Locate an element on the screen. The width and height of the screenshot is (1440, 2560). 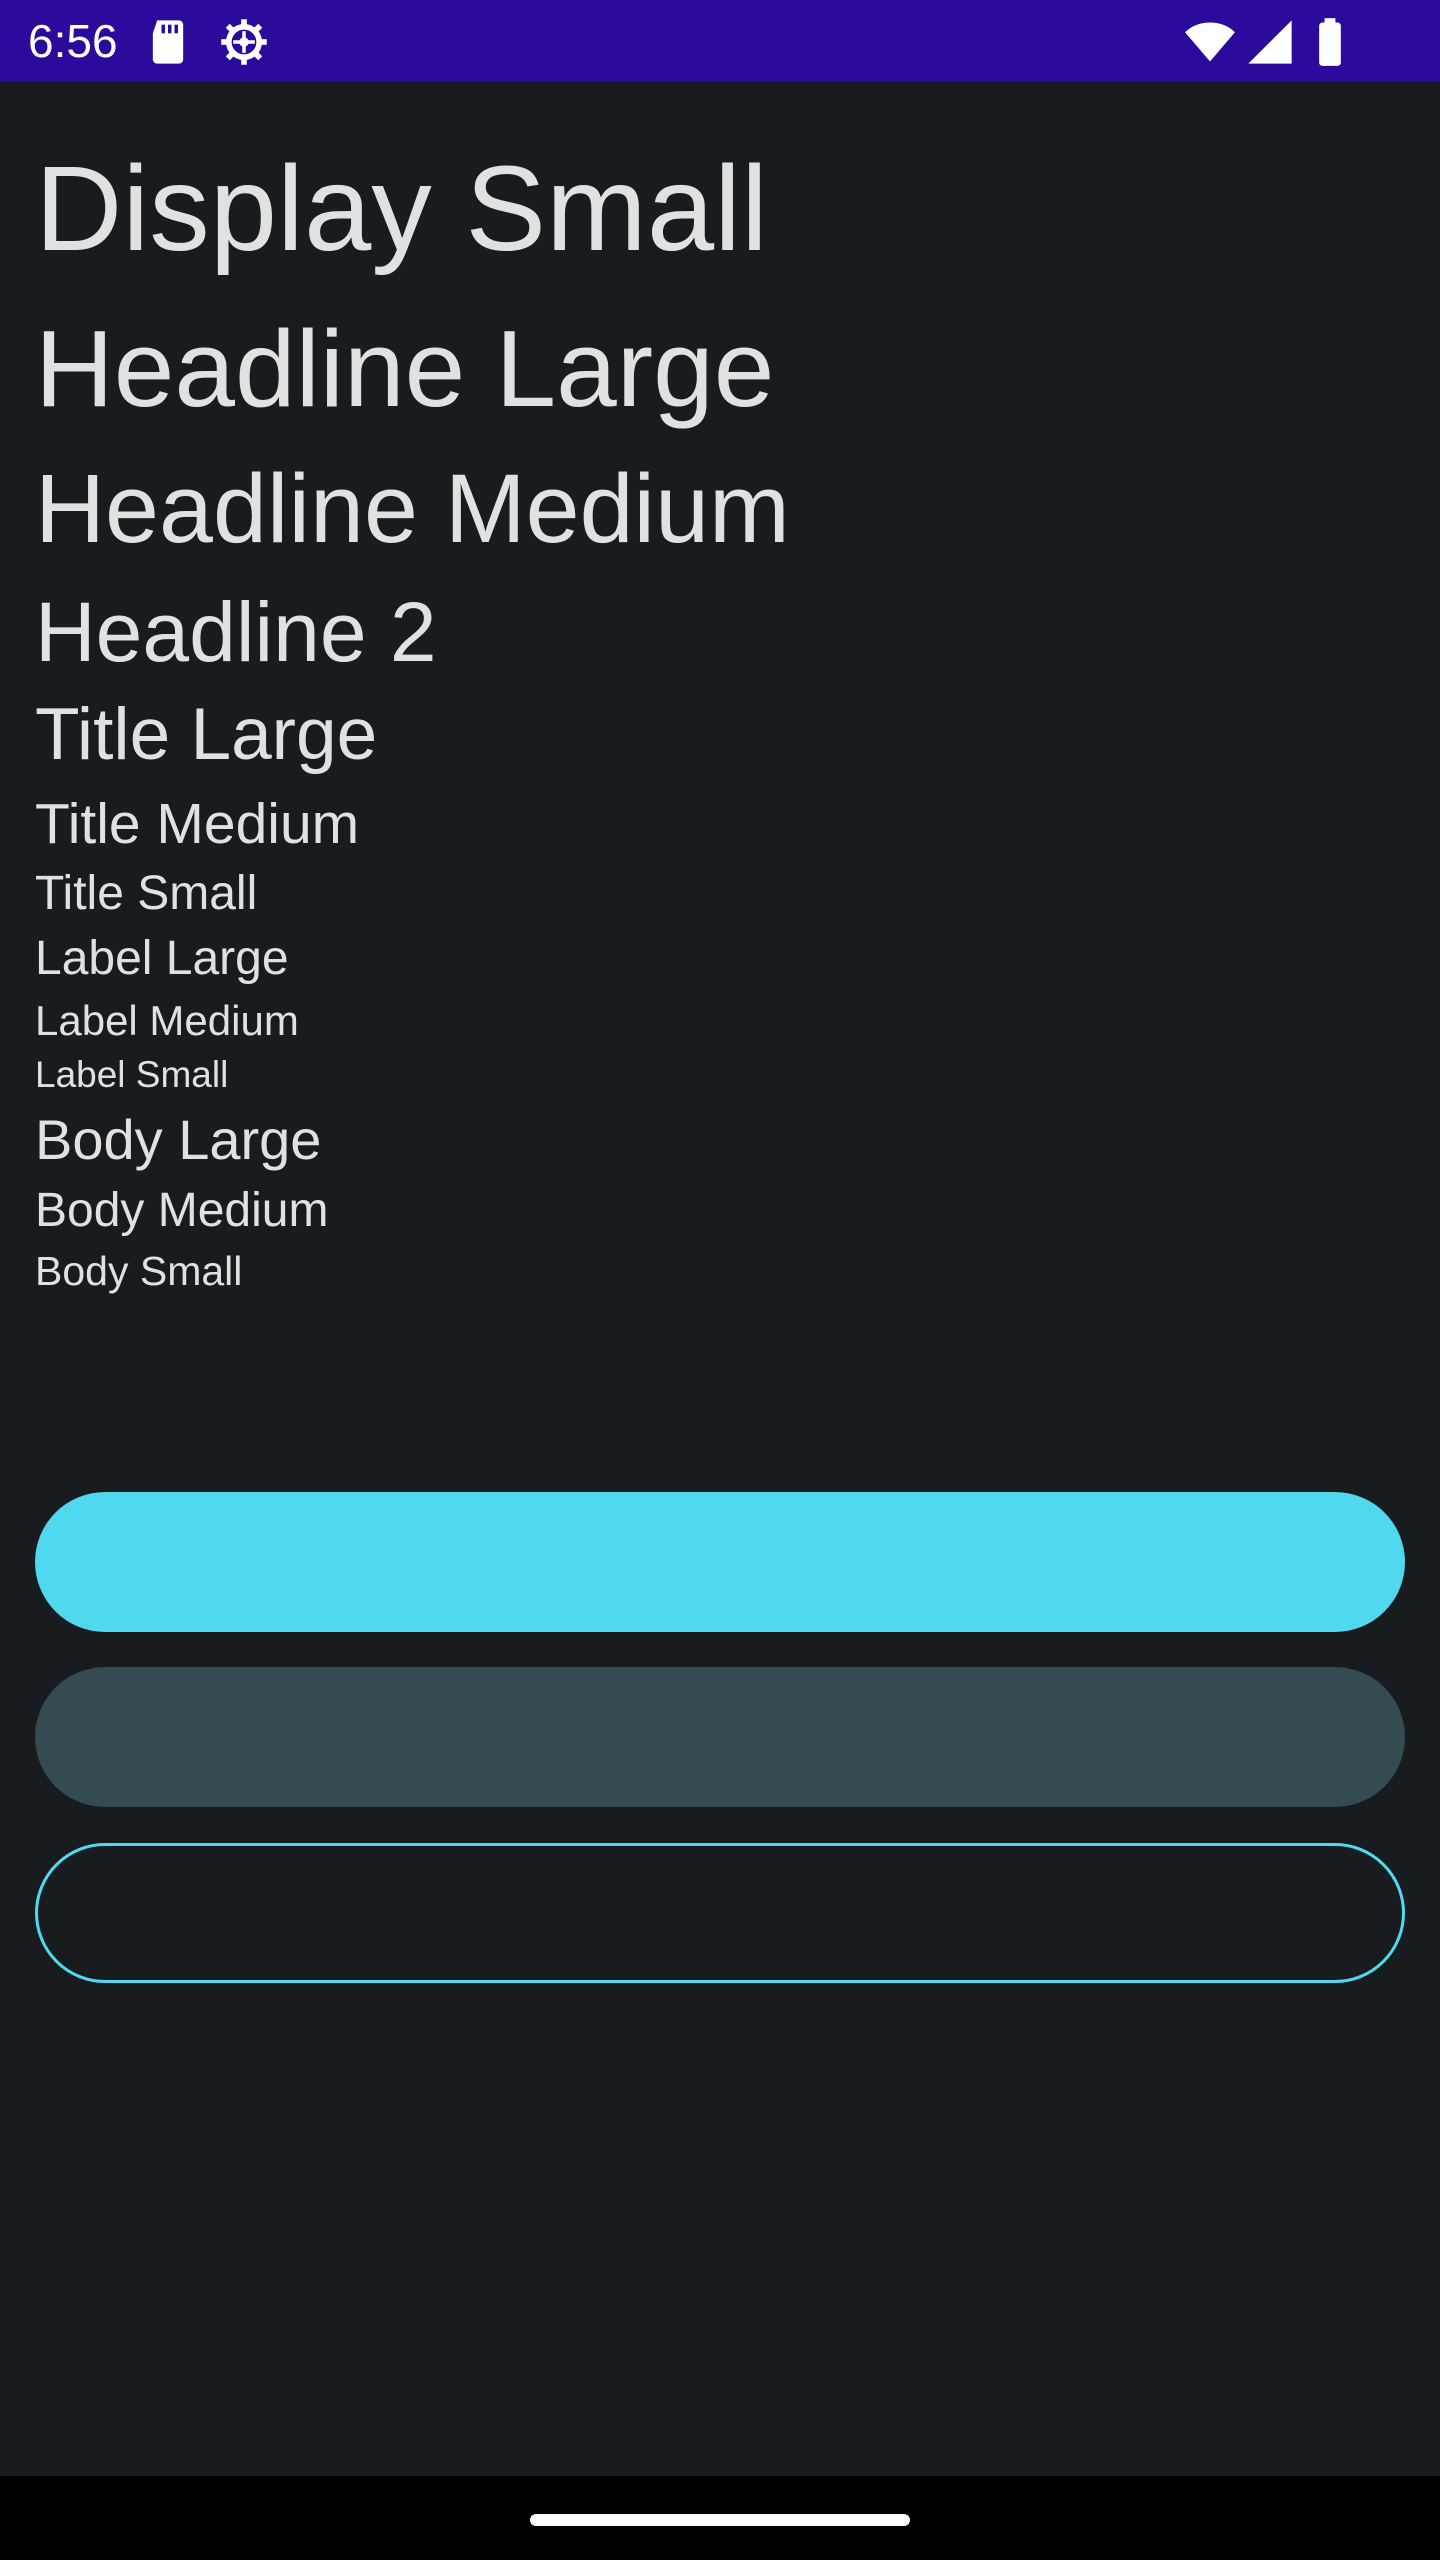
body-small-text: Body Small is located at coordinates (139, 1271).